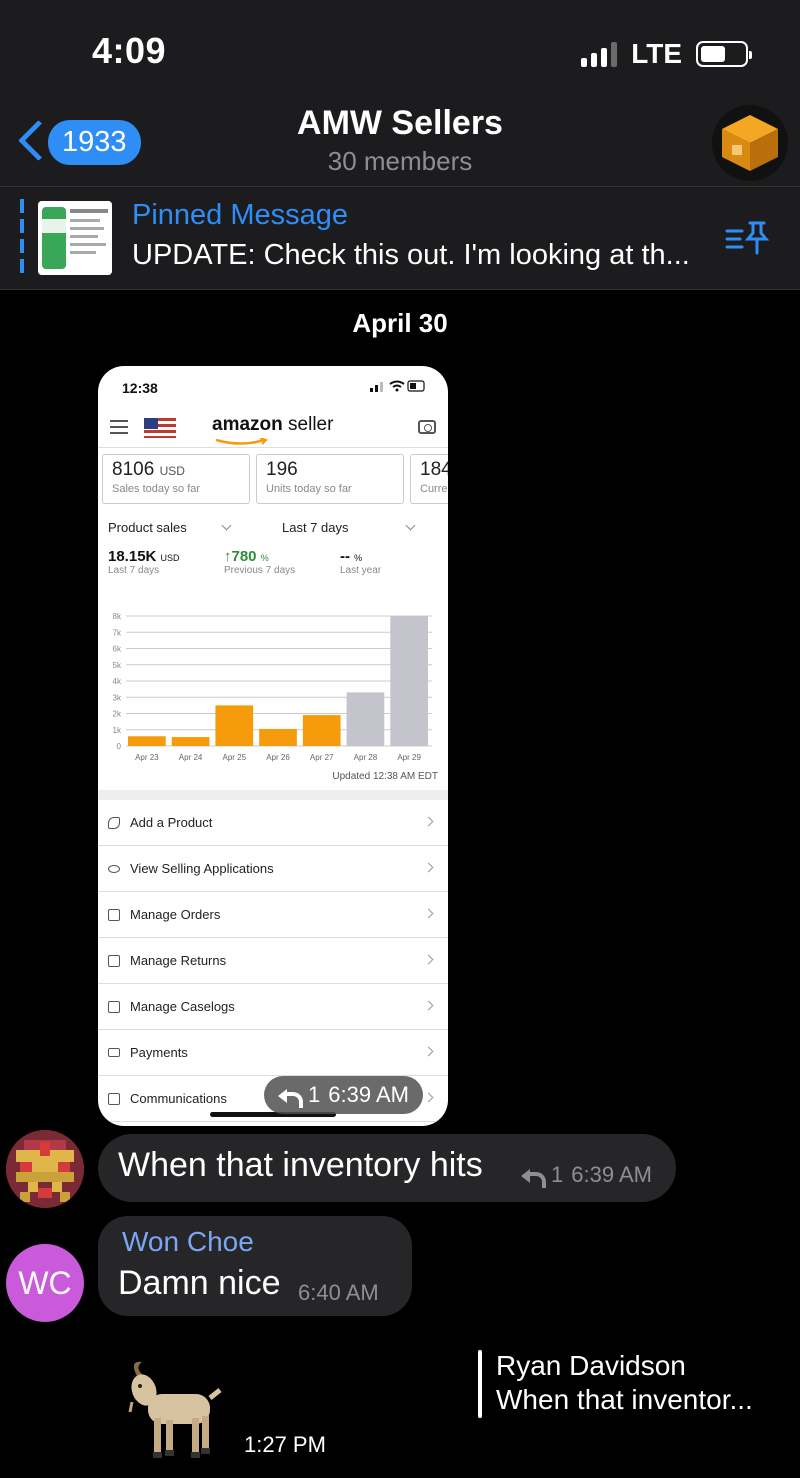 The width and height of the screenshot is (800, 1478). I want to click on x-tick-label: Apr 25, so click(234, 757).